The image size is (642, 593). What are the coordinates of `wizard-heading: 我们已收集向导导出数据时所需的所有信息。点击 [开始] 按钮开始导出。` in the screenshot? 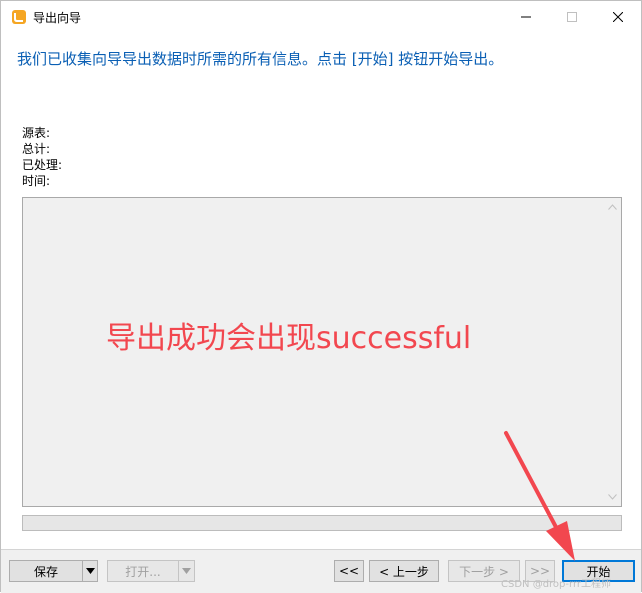 It's located at (260, 59).